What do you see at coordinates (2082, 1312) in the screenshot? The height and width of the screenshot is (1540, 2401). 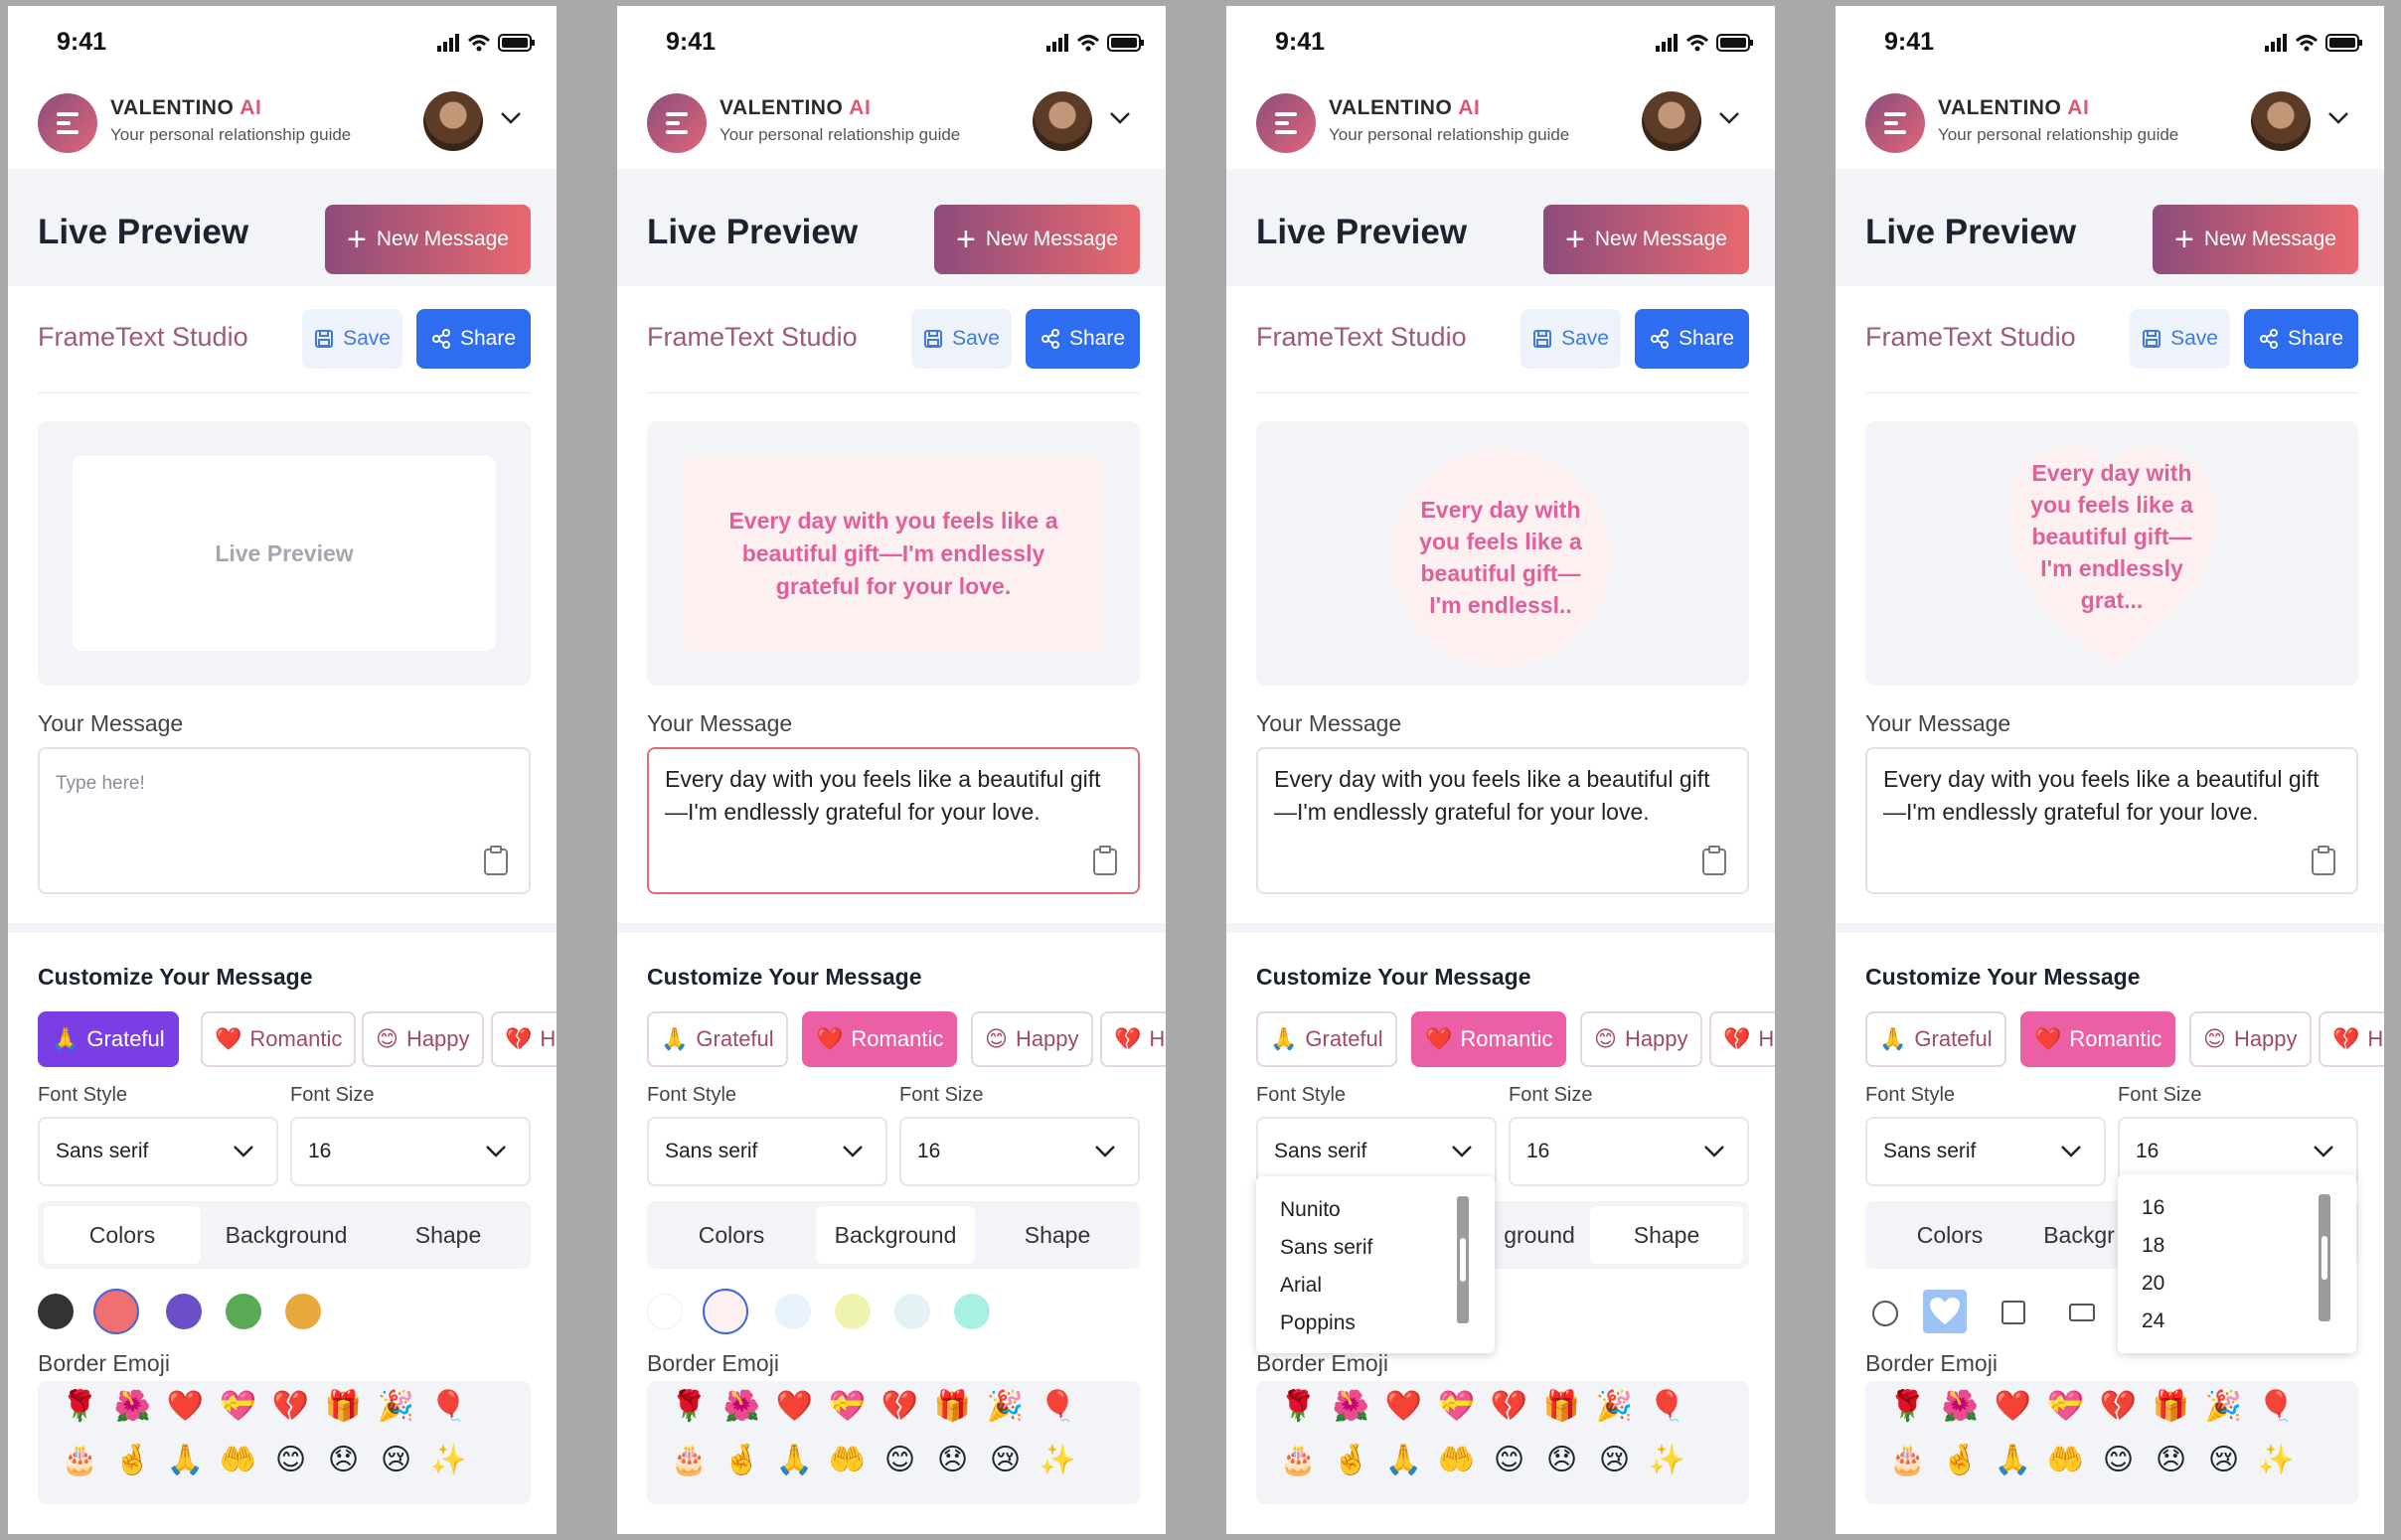 I see `rectangle-shape-icon` at bounding box center [2082, 1312].